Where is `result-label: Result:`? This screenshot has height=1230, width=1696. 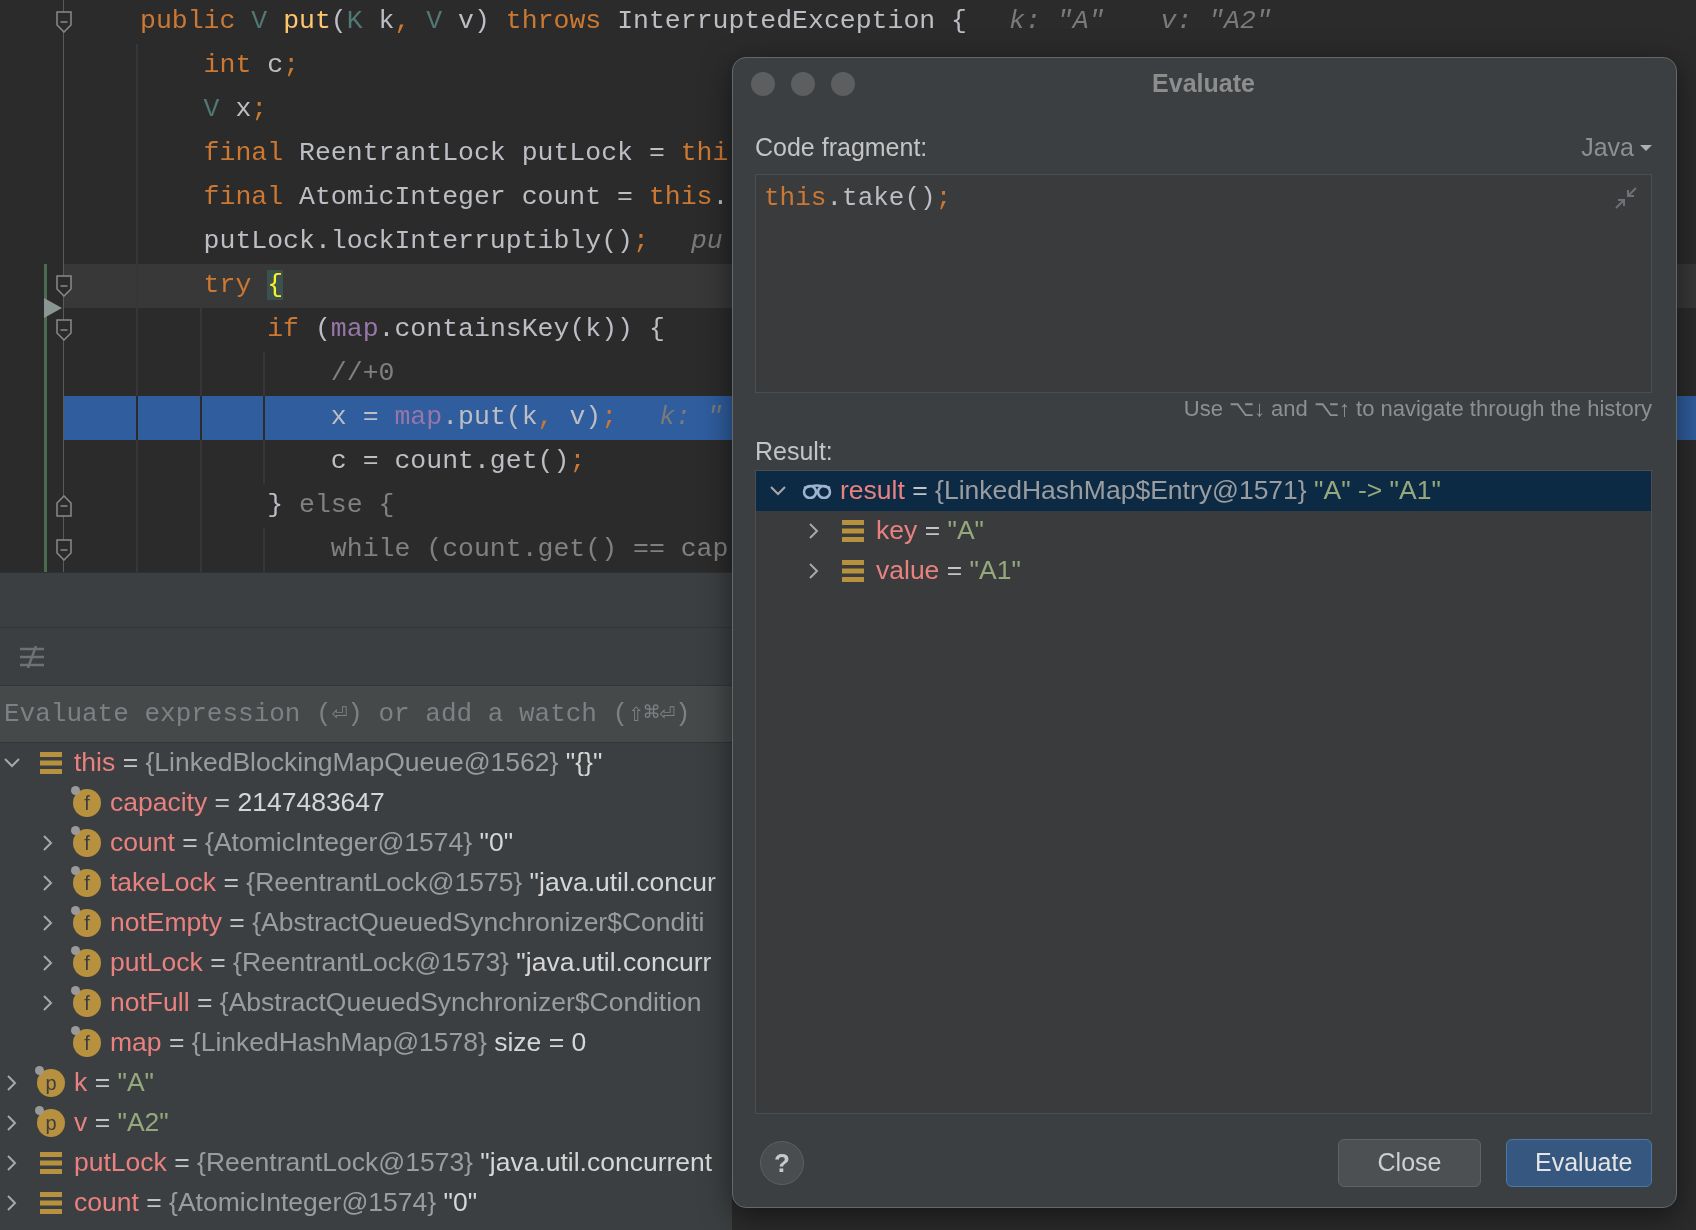 result-label: Result: is located at coordinates (794, 451).